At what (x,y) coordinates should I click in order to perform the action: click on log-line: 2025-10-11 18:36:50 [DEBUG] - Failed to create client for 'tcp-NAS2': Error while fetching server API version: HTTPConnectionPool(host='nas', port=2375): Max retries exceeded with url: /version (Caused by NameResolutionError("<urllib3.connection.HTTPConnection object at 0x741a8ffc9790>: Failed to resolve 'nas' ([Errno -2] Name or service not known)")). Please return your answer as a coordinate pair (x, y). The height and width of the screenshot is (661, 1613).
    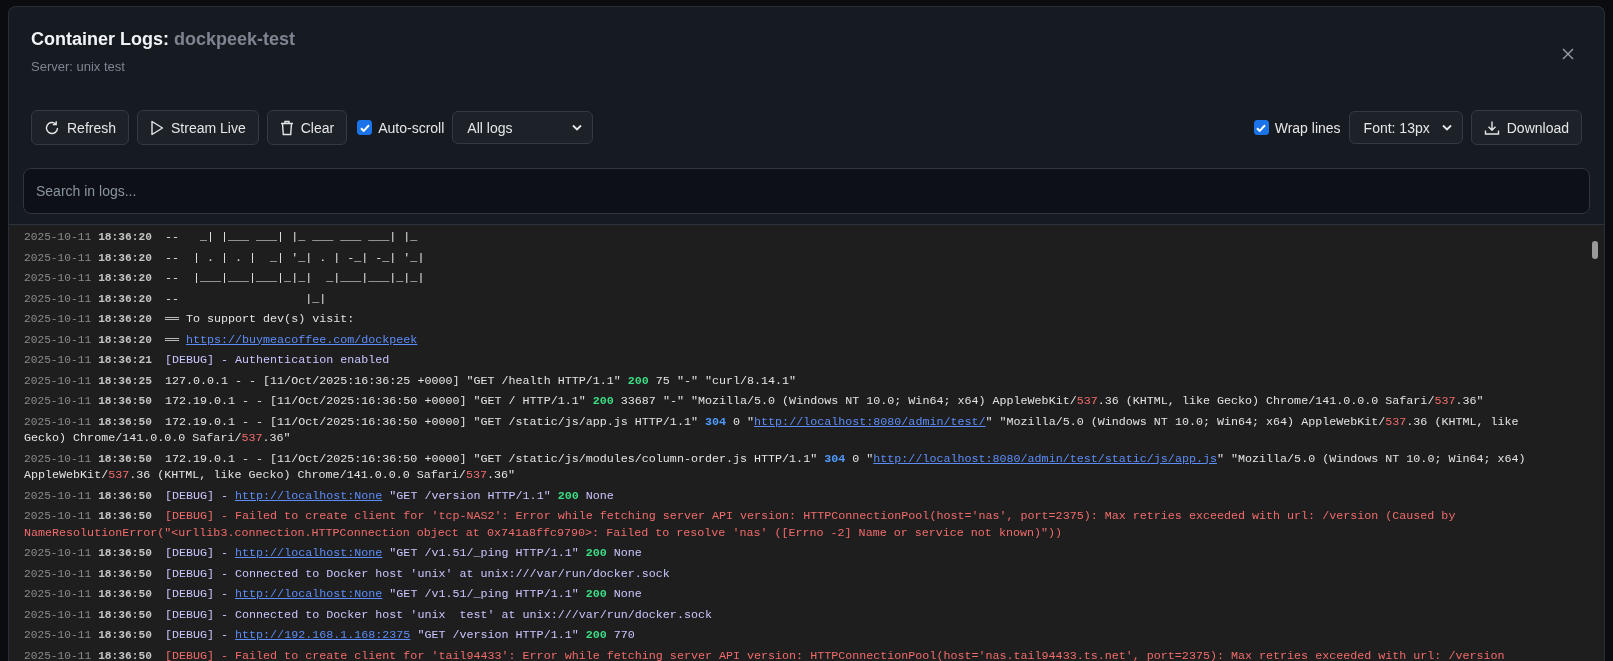
    Looking at the image, I should click on (740, 525).